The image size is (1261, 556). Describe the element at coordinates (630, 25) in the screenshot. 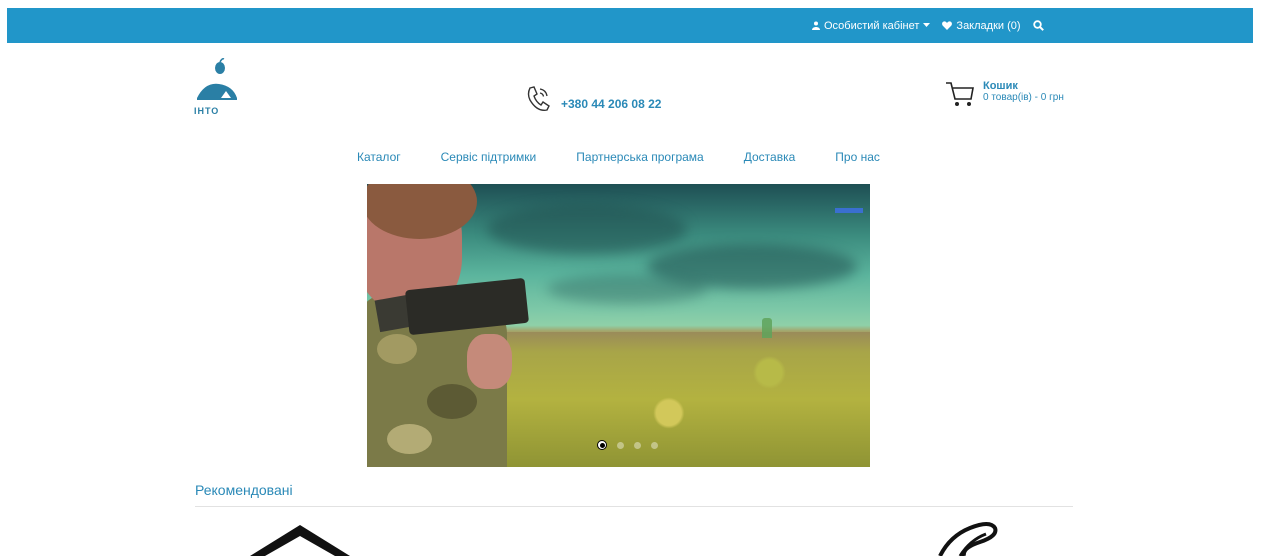

I see `top-bar: Особистий кабінет Закладки (0)` at that location.